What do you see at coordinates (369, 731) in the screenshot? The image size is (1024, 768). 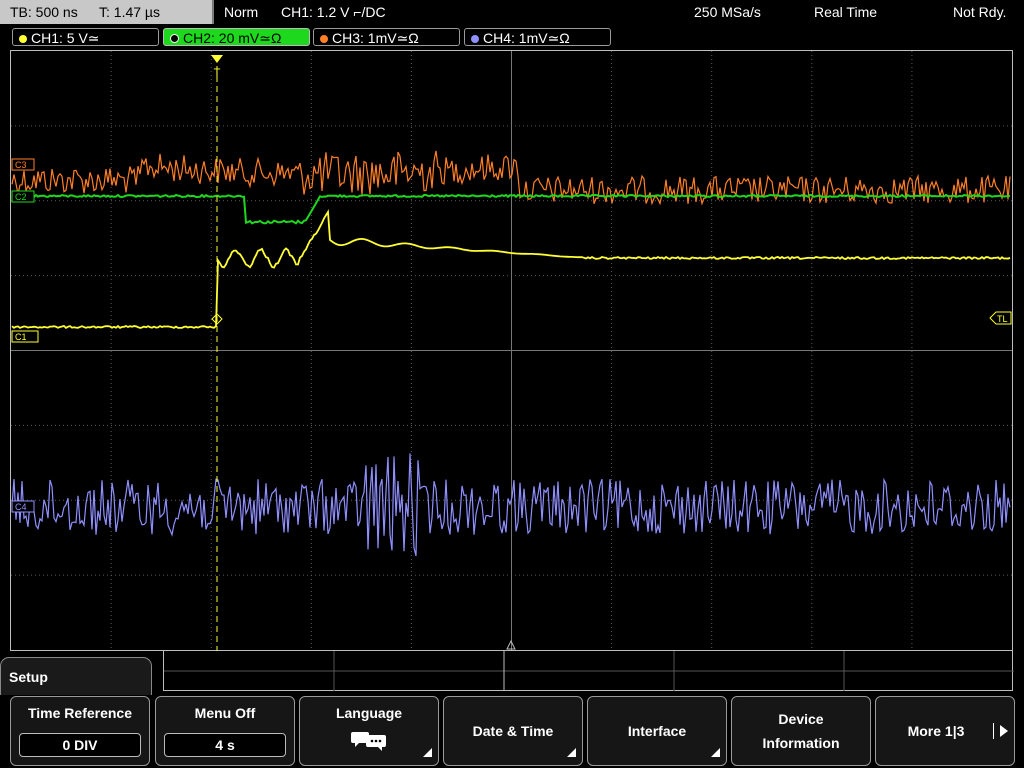 I see `language-softkey: Language` at bounding box center [369, 731].